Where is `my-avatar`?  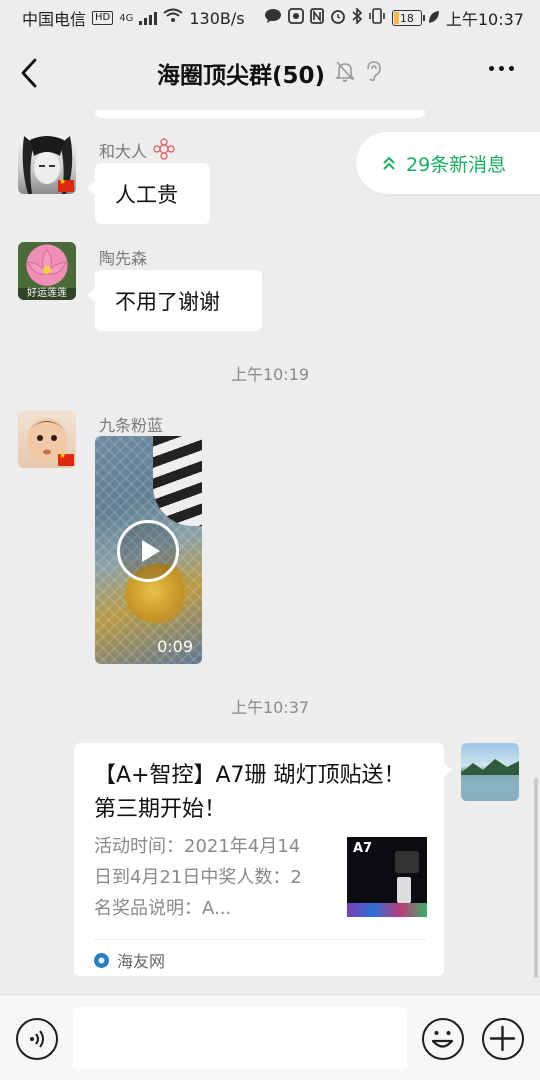
my-avatar is located at coordinates (490, 772).